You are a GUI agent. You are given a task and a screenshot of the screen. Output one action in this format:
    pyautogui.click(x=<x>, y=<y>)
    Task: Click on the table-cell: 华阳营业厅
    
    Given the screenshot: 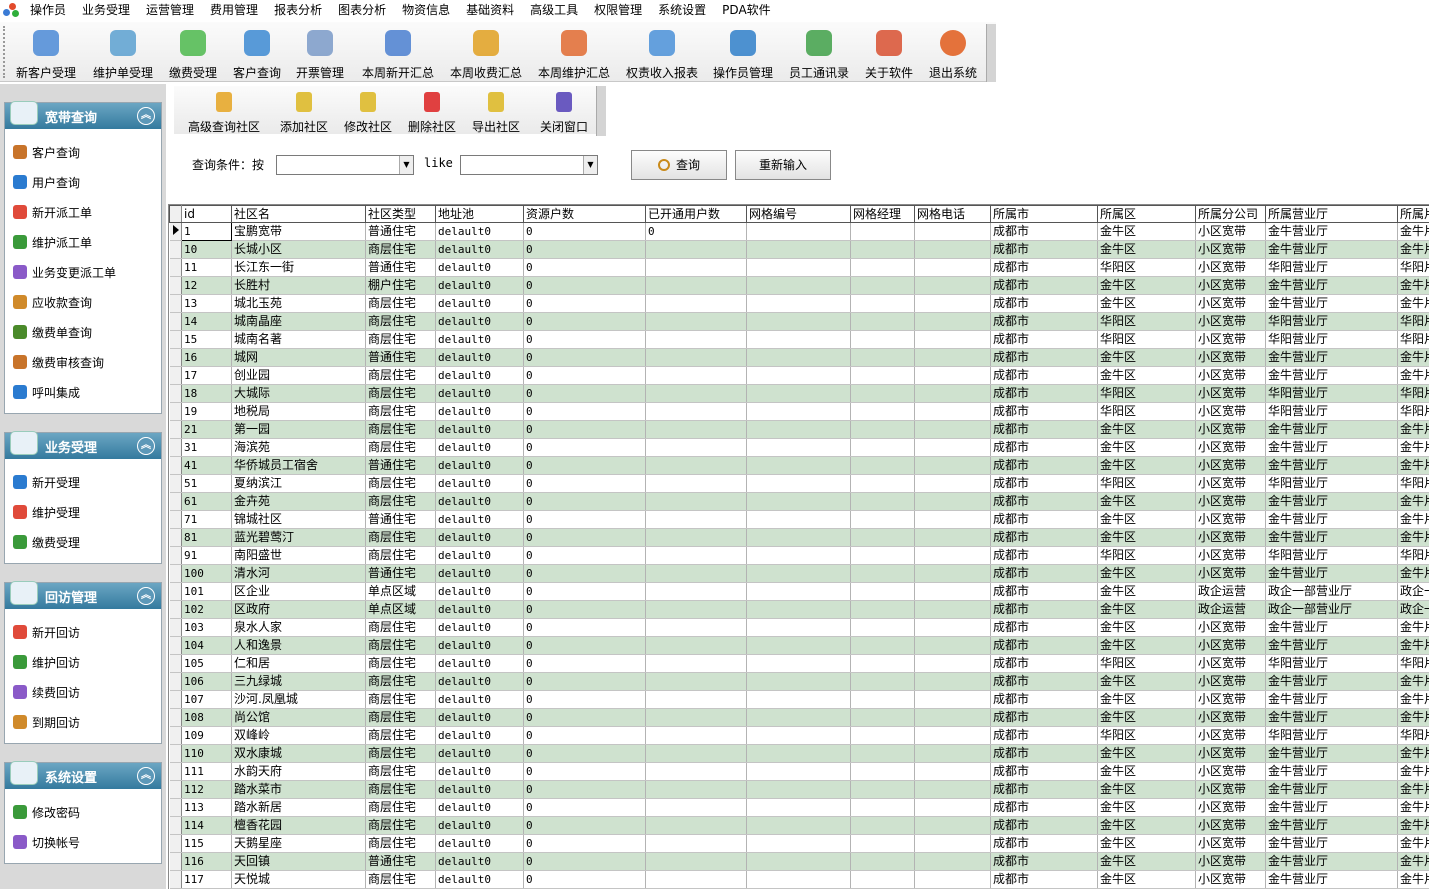 What is the action you would take?
    pyautogui.click(x=1331, y=393)
    